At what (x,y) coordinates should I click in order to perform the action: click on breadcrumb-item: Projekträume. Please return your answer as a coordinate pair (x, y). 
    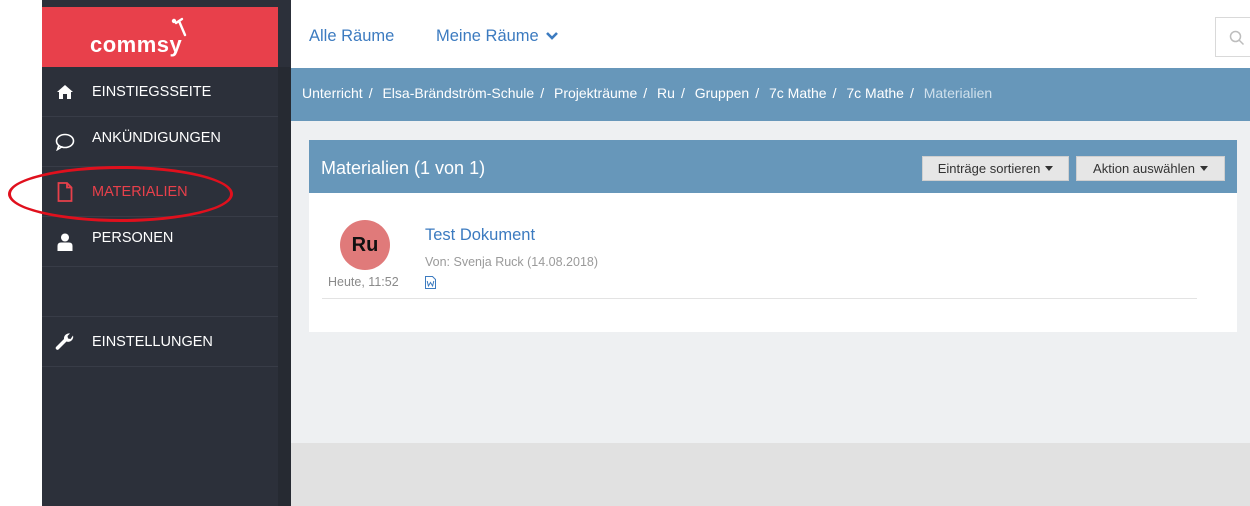
    Looking at the image, I should click on (595, 93).